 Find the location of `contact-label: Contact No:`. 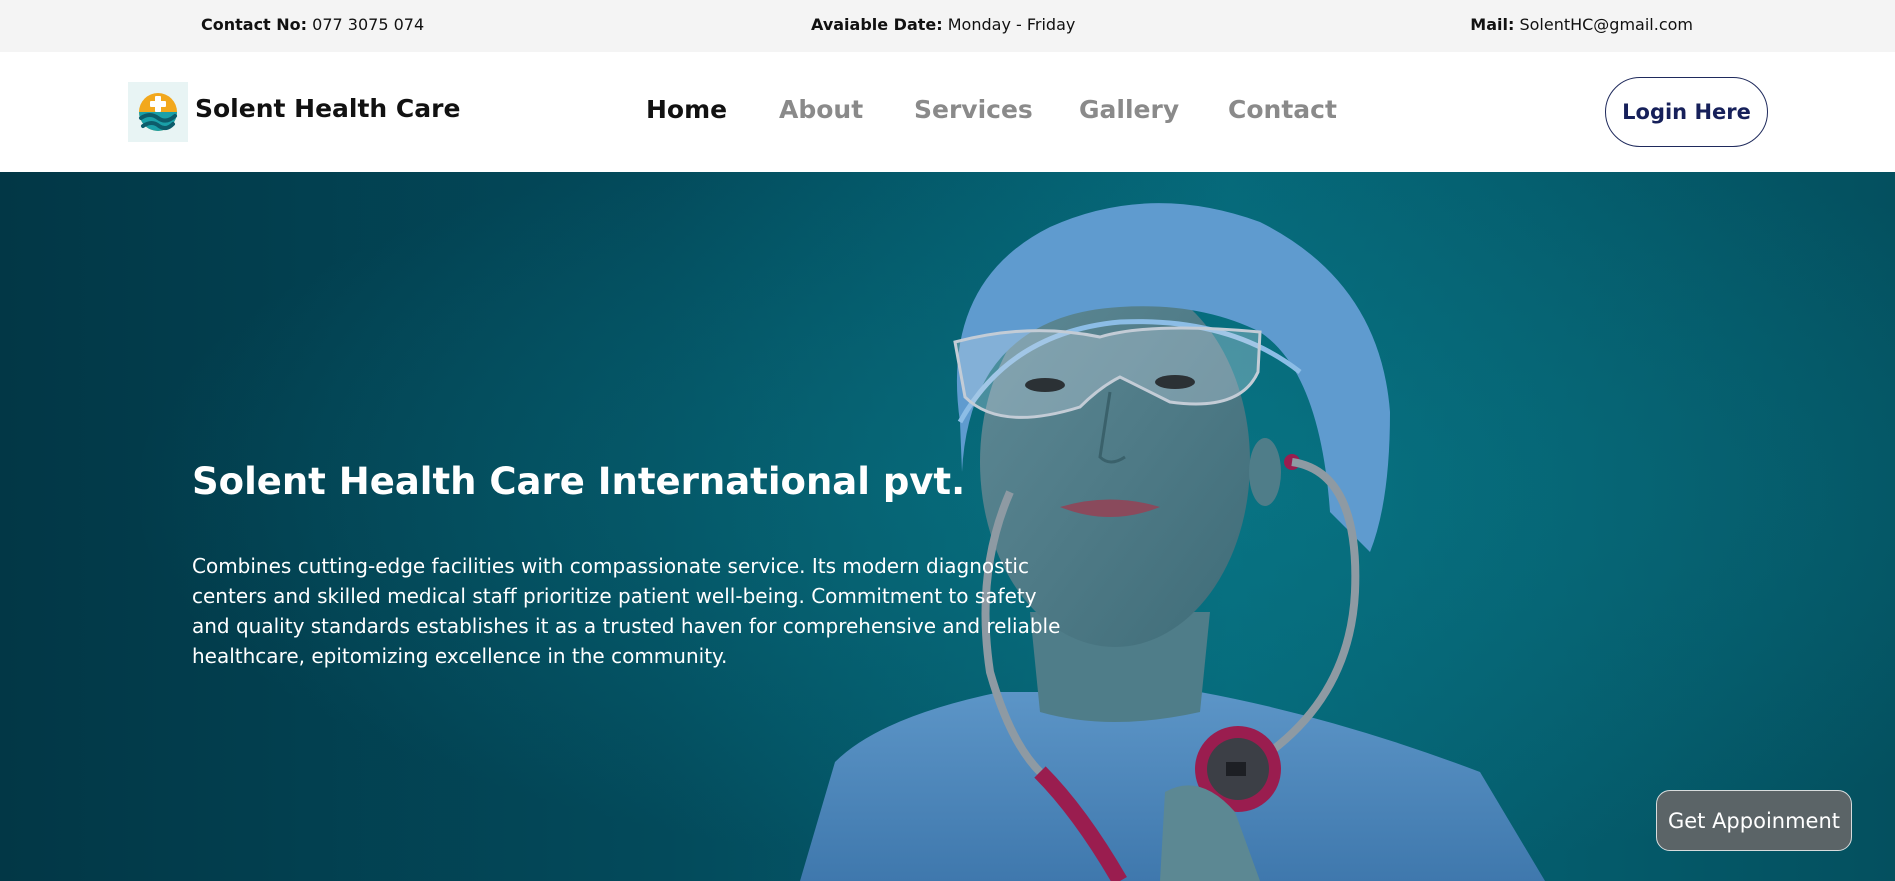

contact-label: Contact No: is located at coordinates (254, 24).